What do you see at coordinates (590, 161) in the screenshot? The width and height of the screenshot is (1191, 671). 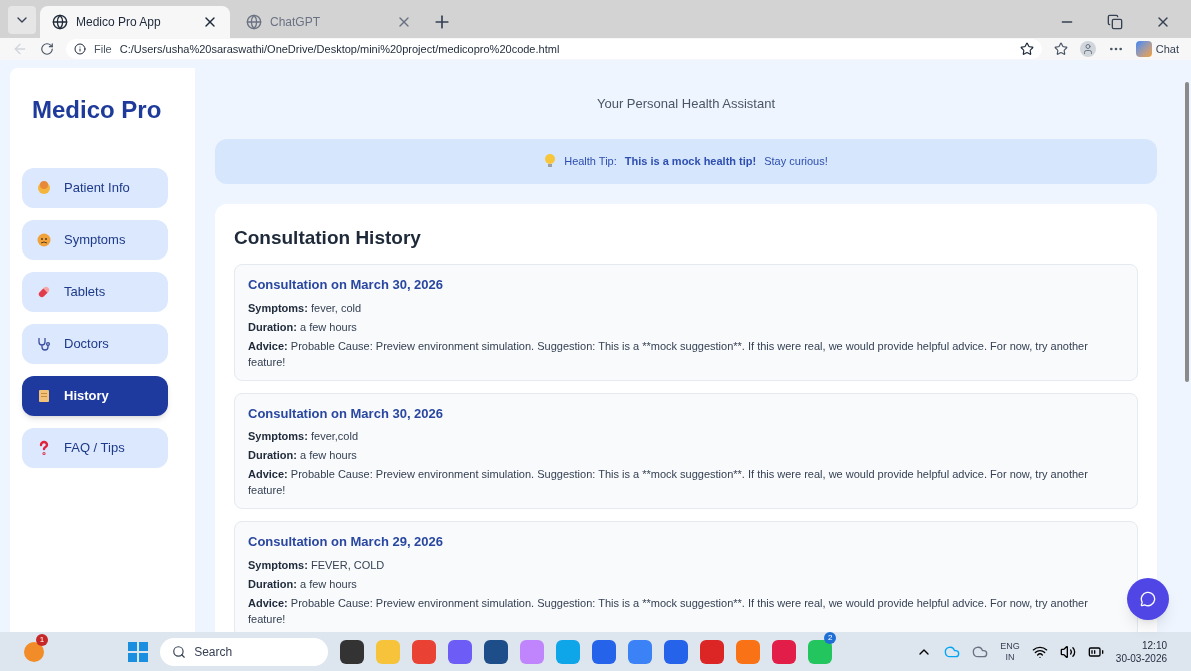 I see `tip-label: Health Tip:` at bounding box center [590, 161].